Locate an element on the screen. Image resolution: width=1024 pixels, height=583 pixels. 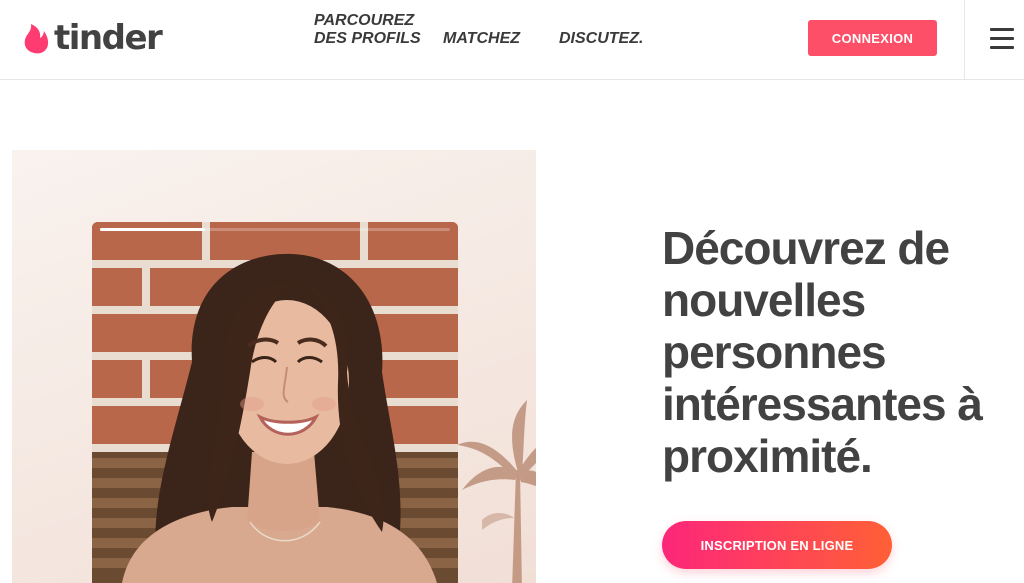
photo-progress-fill is located at coordinates (152, 229).